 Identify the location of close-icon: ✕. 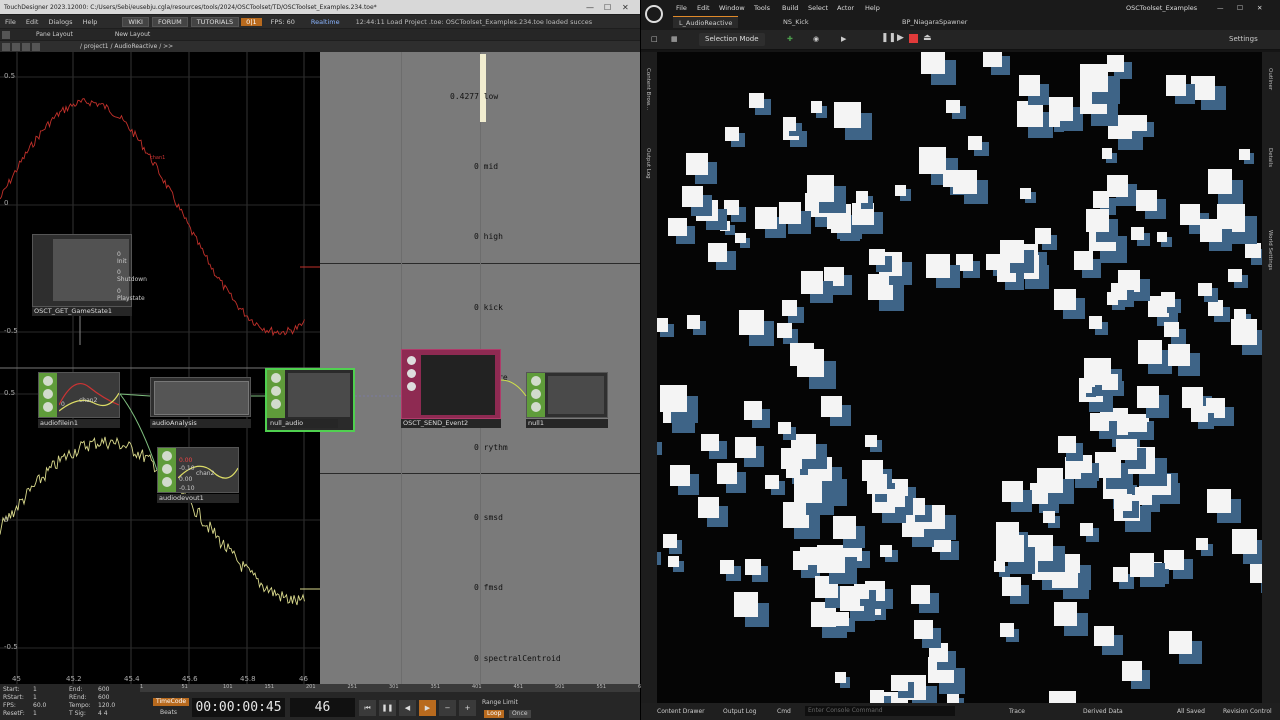
(1259, 8).